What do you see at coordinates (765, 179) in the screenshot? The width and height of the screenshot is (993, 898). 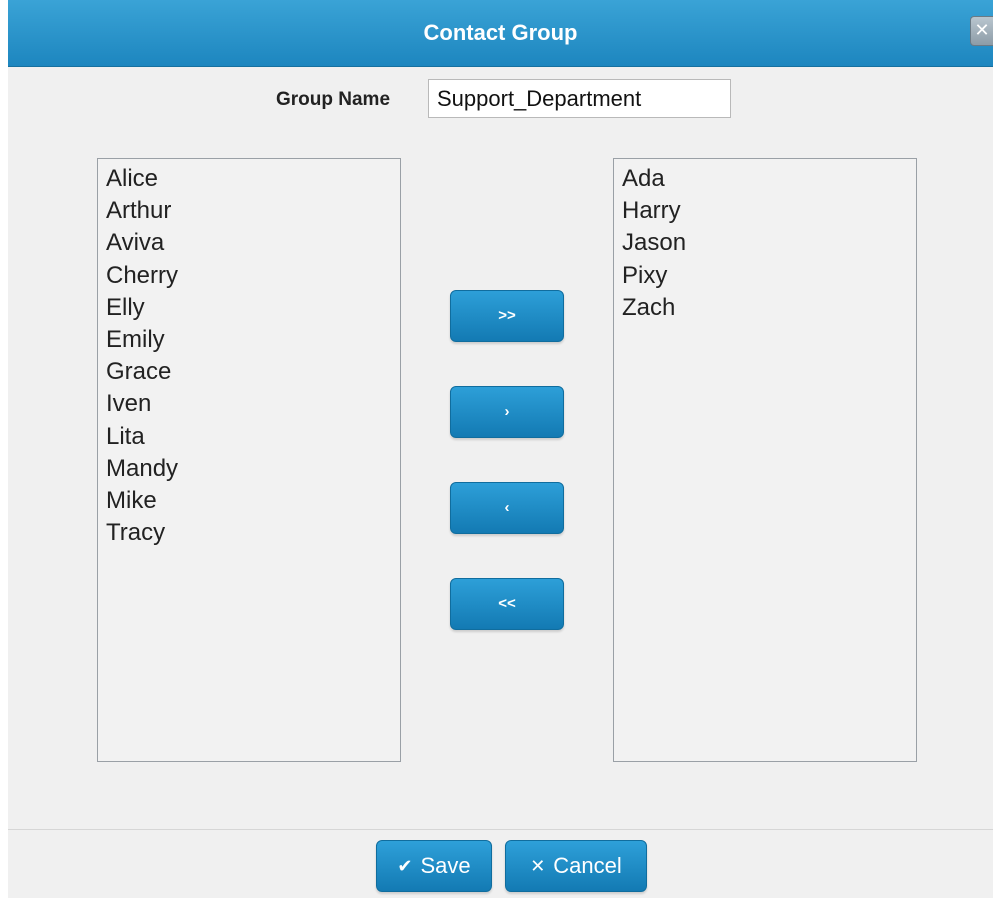 I see `list-item: Ada` at bounding box center [765, 179].